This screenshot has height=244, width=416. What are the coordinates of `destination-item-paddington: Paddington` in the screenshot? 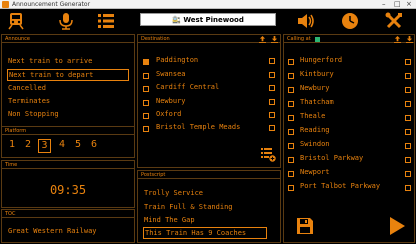 It's located at (177, 60).